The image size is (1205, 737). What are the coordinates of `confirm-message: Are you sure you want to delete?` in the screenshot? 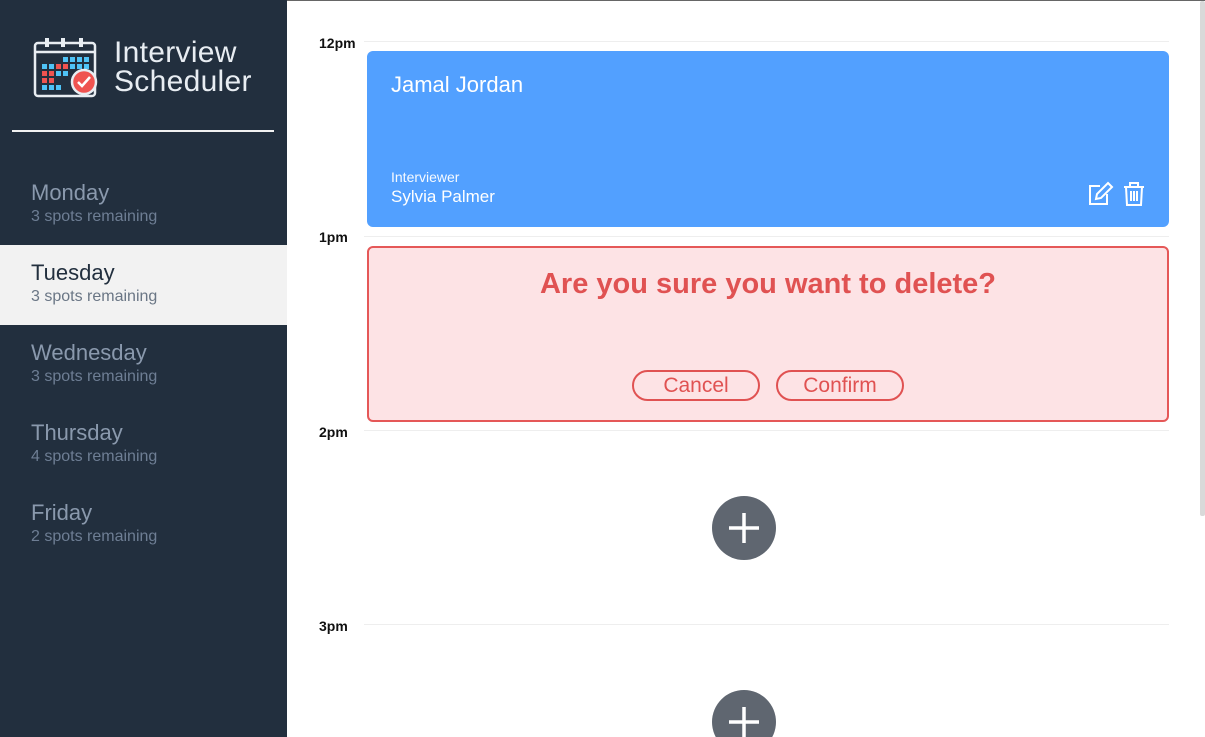 It's located at (768, 284).